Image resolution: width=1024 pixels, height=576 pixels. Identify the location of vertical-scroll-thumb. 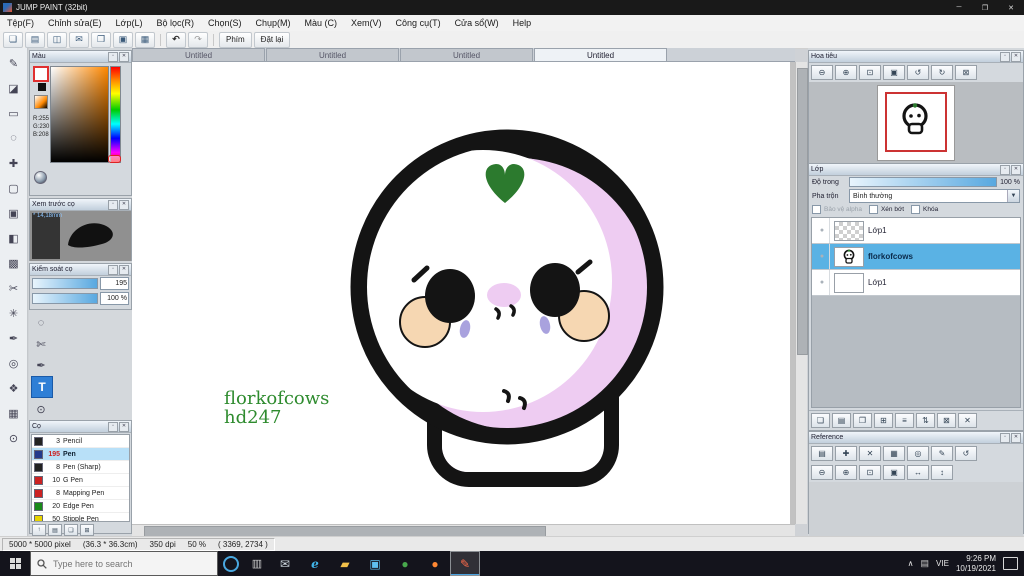
(802, 211).